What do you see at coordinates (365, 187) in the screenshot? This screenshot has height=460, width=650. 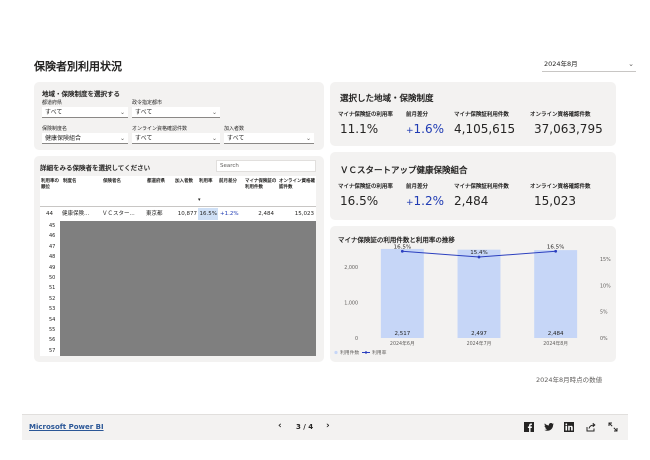 I see `kpi-insurer-rate-label: マイナ保険証の利用率` at bounding box center [365, 187].